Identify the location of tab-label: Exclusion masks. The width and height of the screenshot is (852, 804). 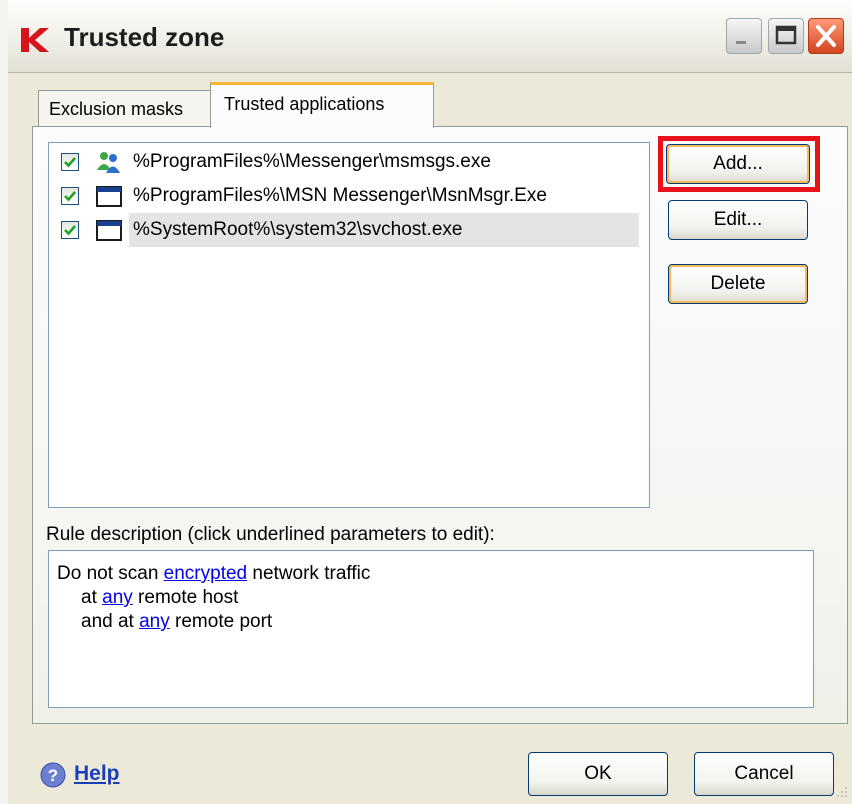
(116, 109).